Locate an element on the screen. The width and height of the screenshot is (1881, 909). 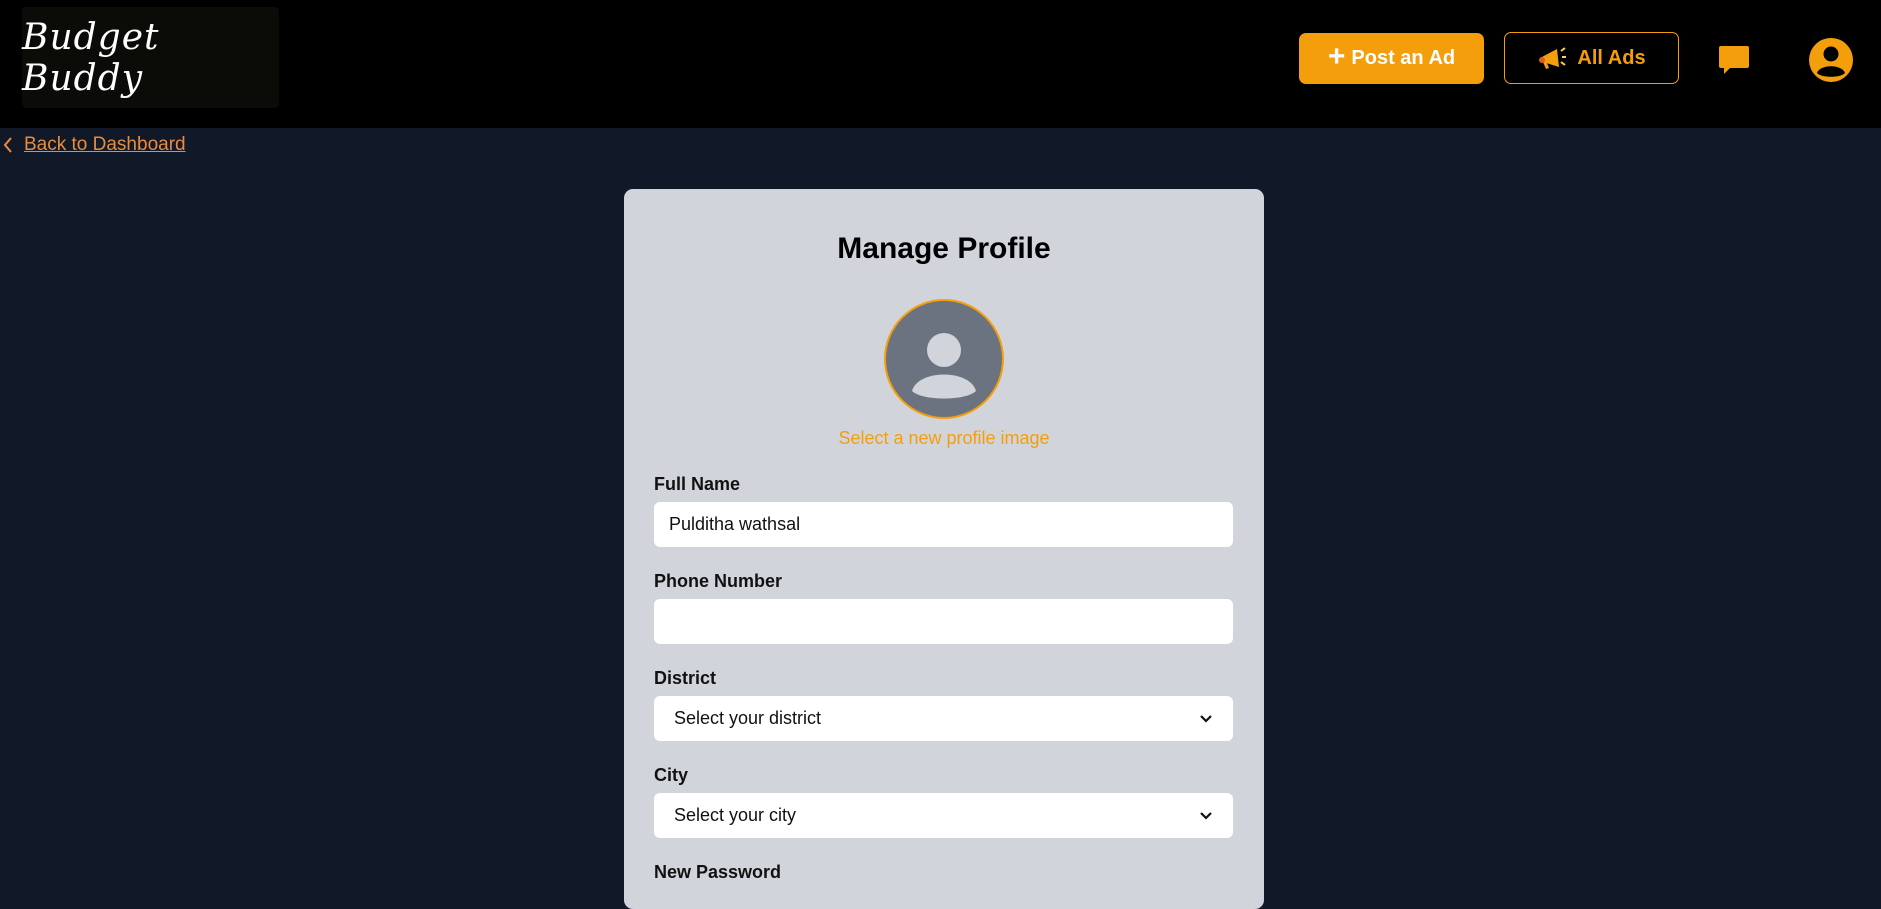
all-ads-button: All Ads is located at coordinates (1591, 58).